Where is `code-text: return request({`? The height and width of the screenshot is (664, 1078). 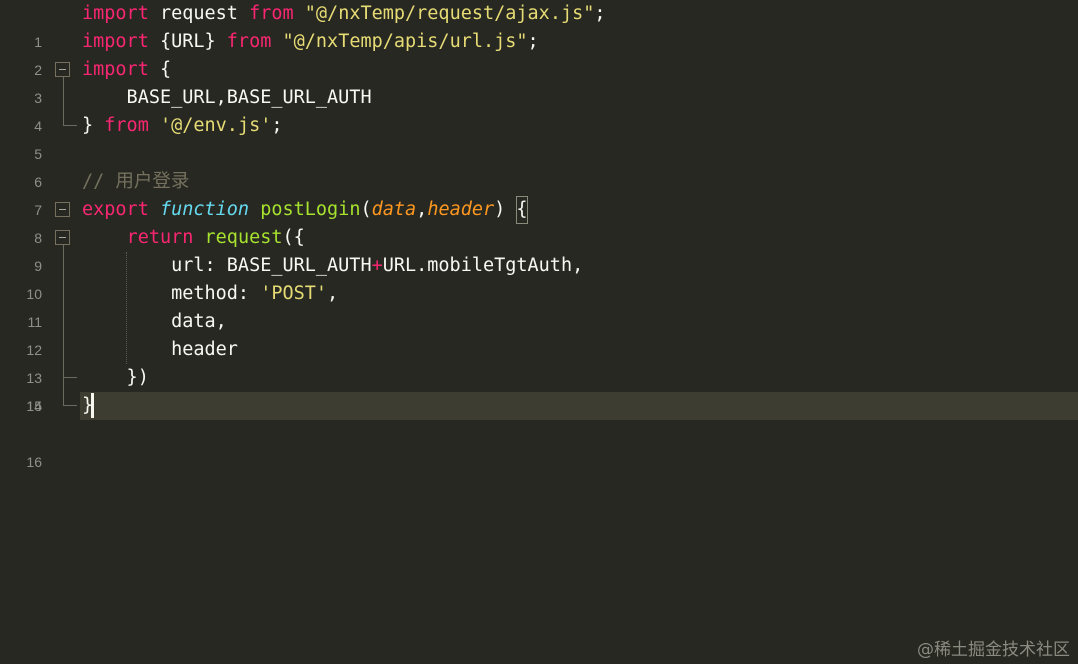
code-text: return request({ is located at coordinates (193, 238).